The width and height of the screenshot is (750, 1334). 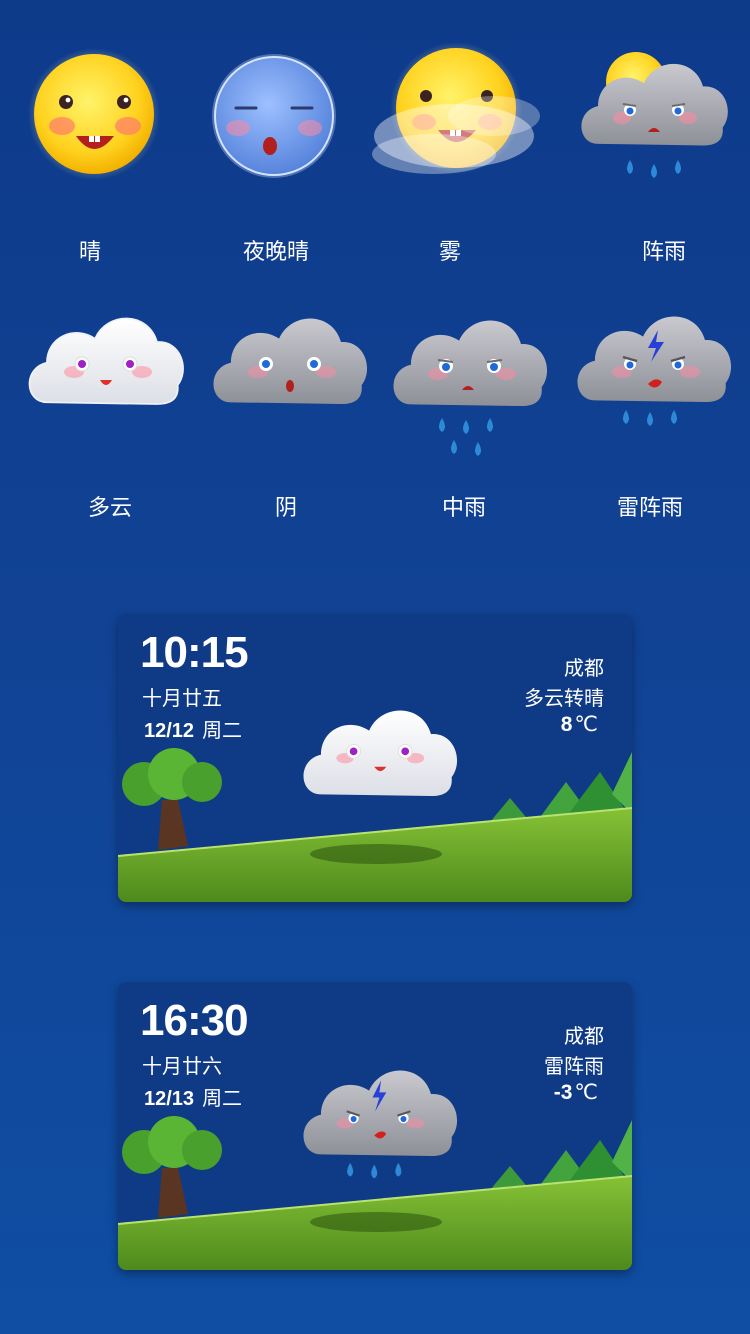 What do you see at coordinates (566, 724) in the screenshot?
I see `widget-temp-value: 8` at bounding box center [566, 724].